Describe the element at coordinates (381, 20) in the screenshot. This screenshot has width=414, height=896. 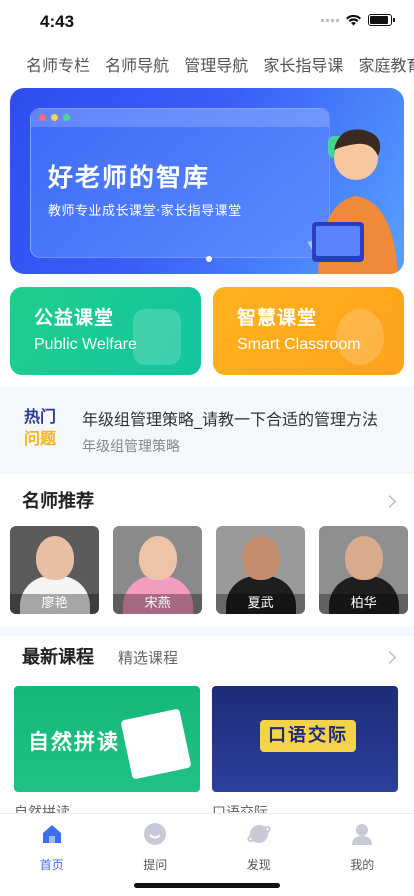
I see `battery-icon` at that location.